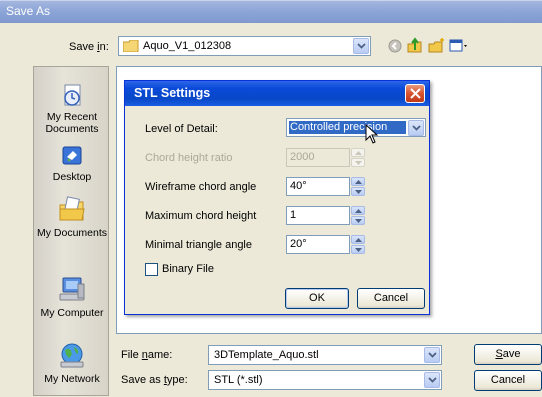  What do you see at coordinates (458, 46) in the screenshot?
I see `view-menu-icon` at bounding box center [458, 46].